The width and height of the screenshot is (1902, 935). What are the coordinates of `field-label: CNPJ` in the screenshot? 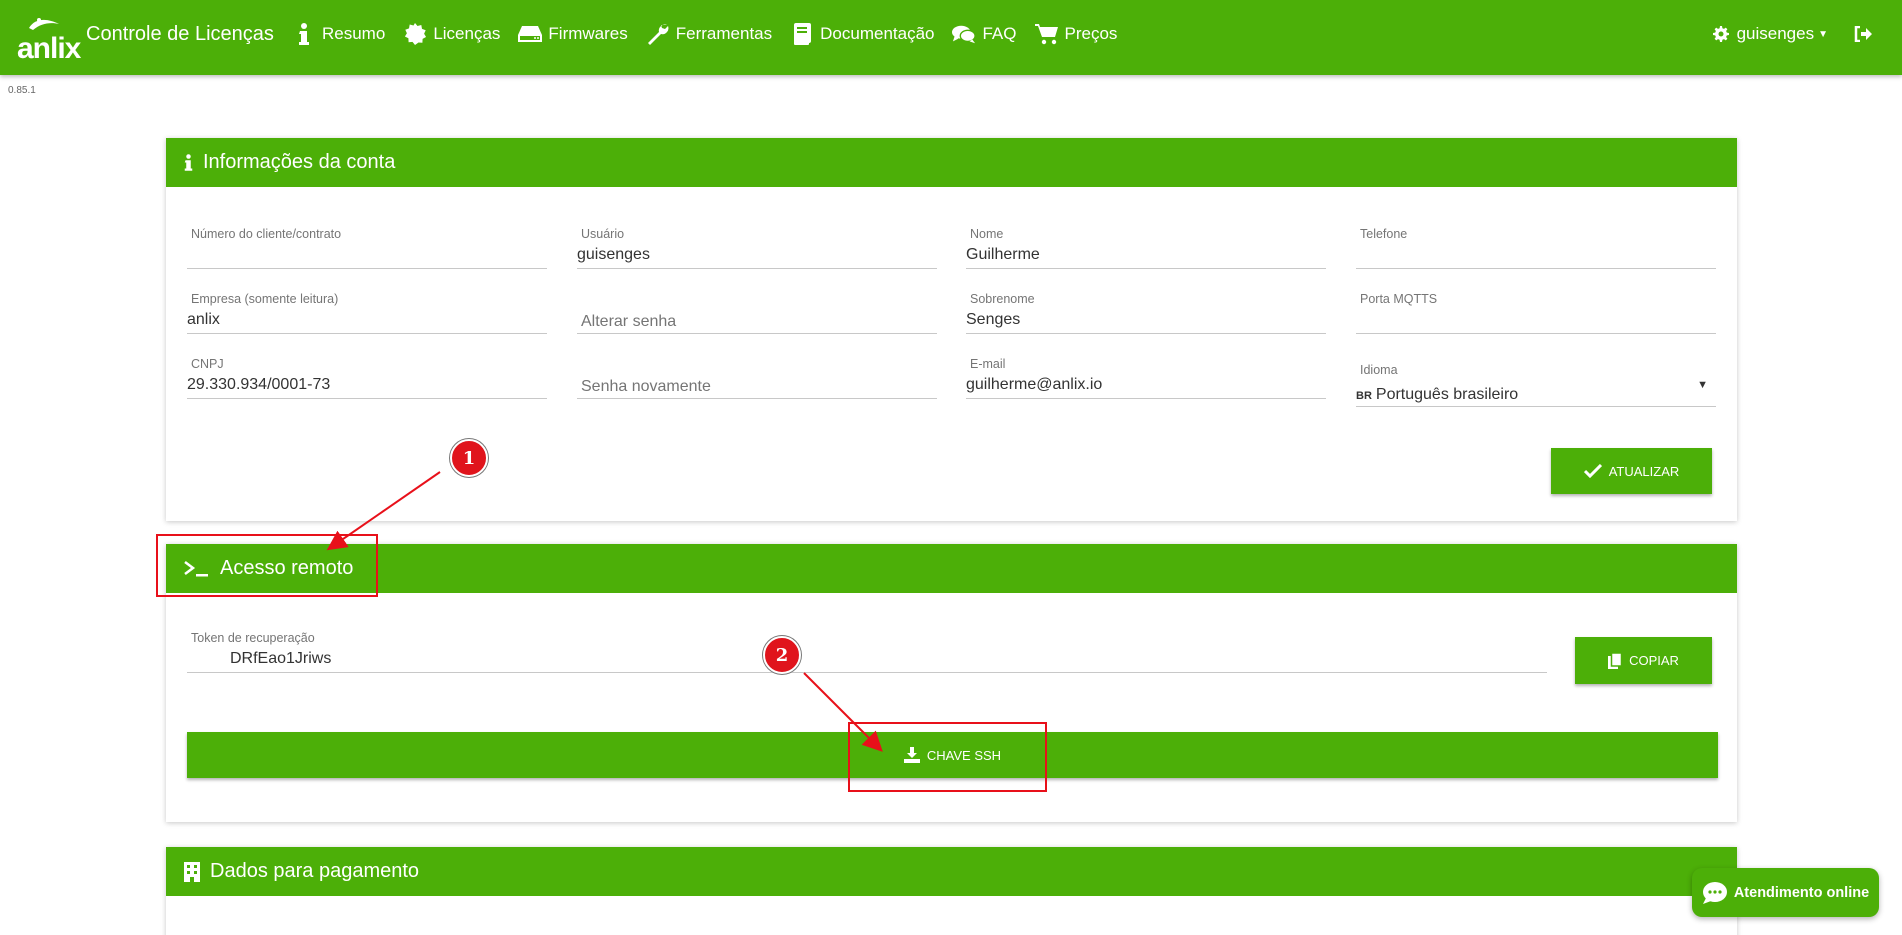 It's located at (207, 364).